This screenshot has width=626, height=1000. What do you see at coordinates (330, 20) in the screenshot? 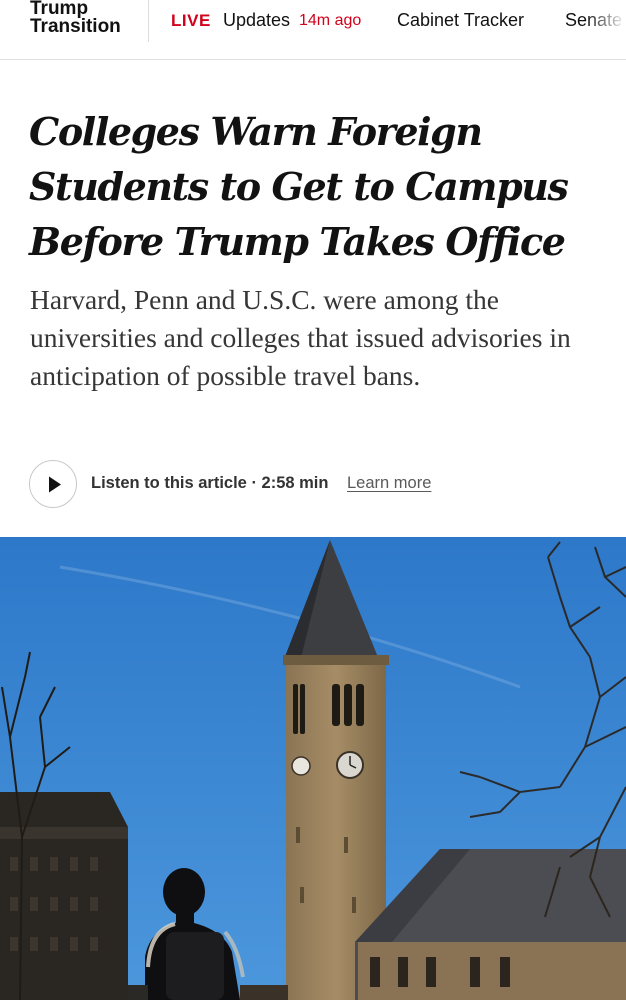
I see `updated-timestamp: 14m ago` at bounding box center [330, 20].